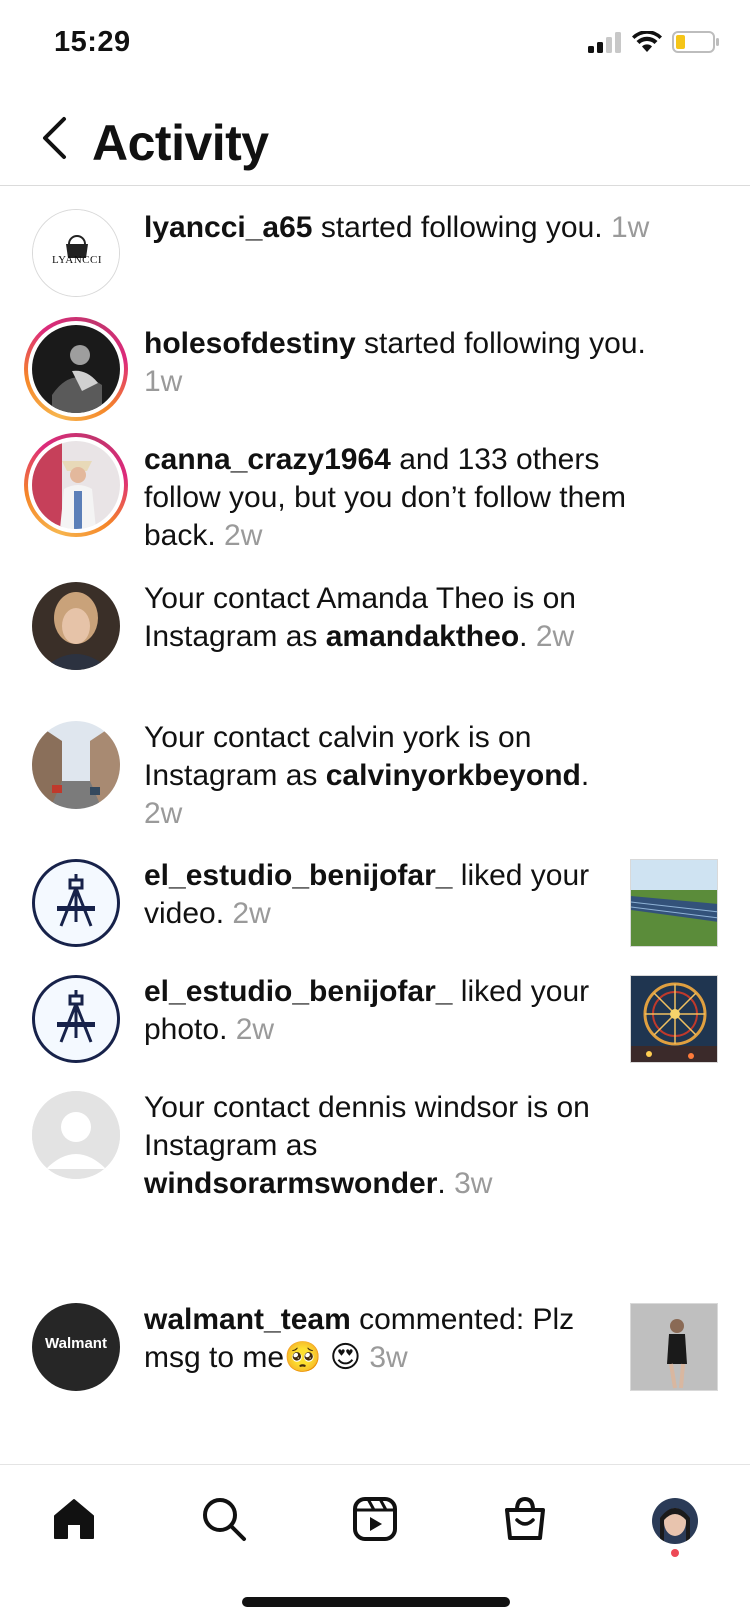 Image resolution: width=750 pixels, height=1624 pixels. I want to click on search-button, so click(224, 1521).